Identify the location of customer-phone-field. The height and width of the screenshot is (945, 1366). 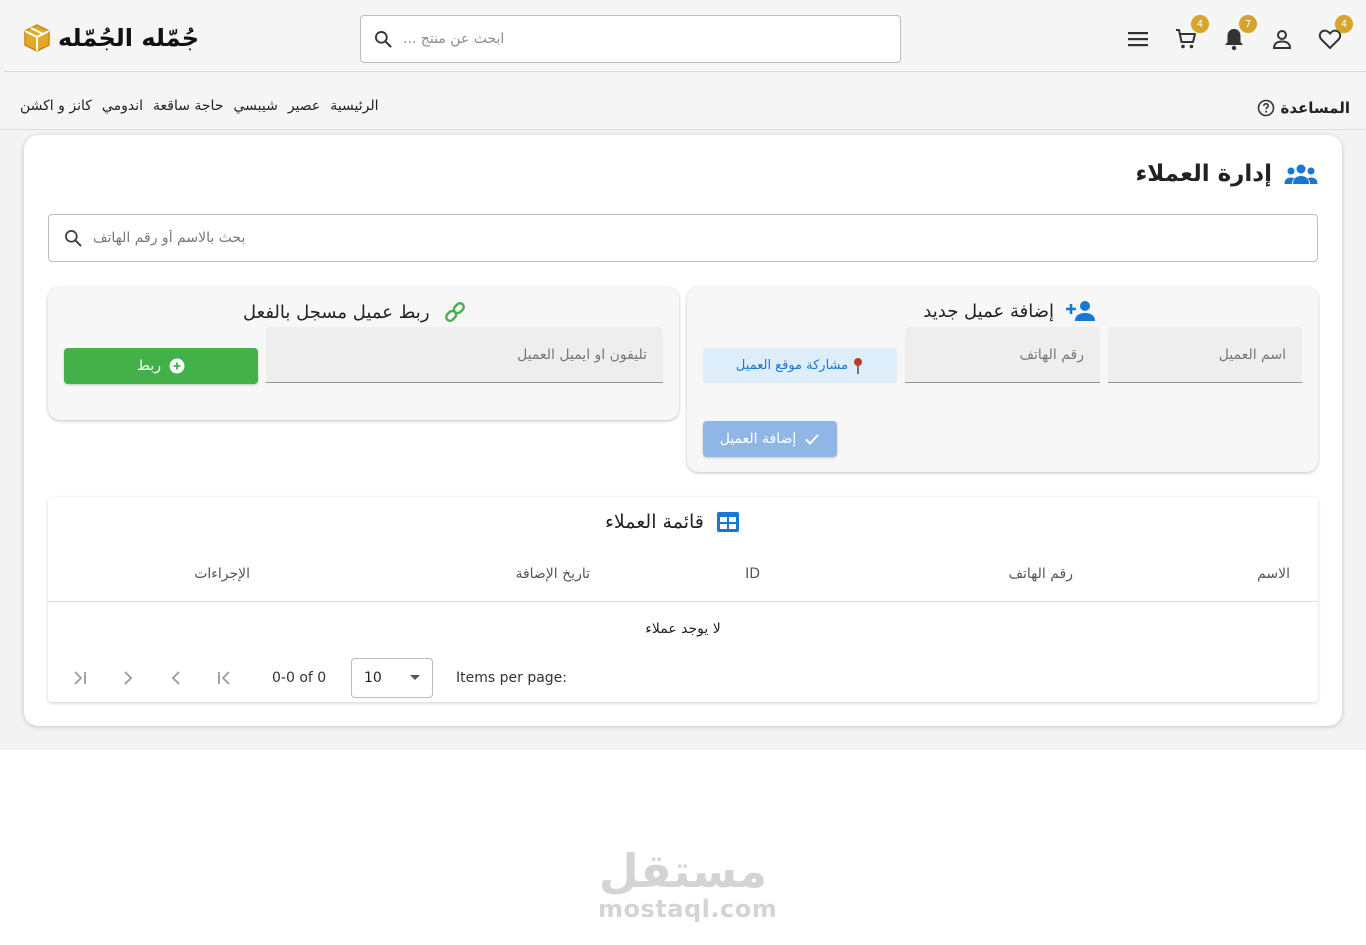
(1002, 355).